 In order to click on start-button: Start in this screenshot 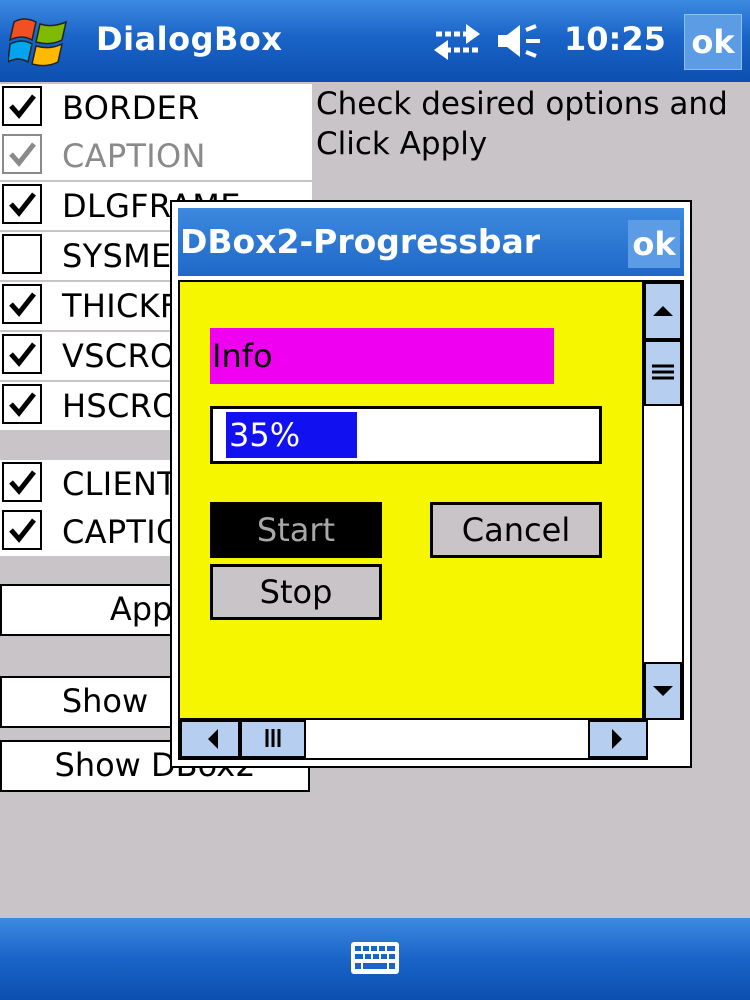, I will do `click(296, 530)`.